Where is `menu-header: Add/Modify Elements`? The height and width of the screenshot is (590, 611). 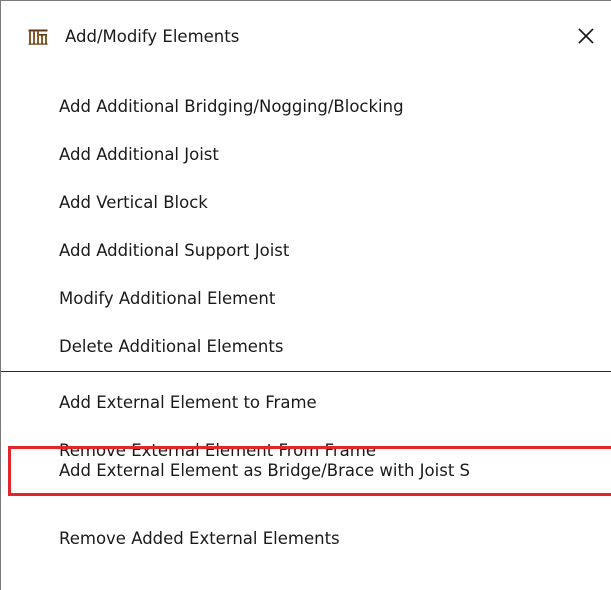 menu-header: Add/Modify Elements is located at coordinates (306, 39).